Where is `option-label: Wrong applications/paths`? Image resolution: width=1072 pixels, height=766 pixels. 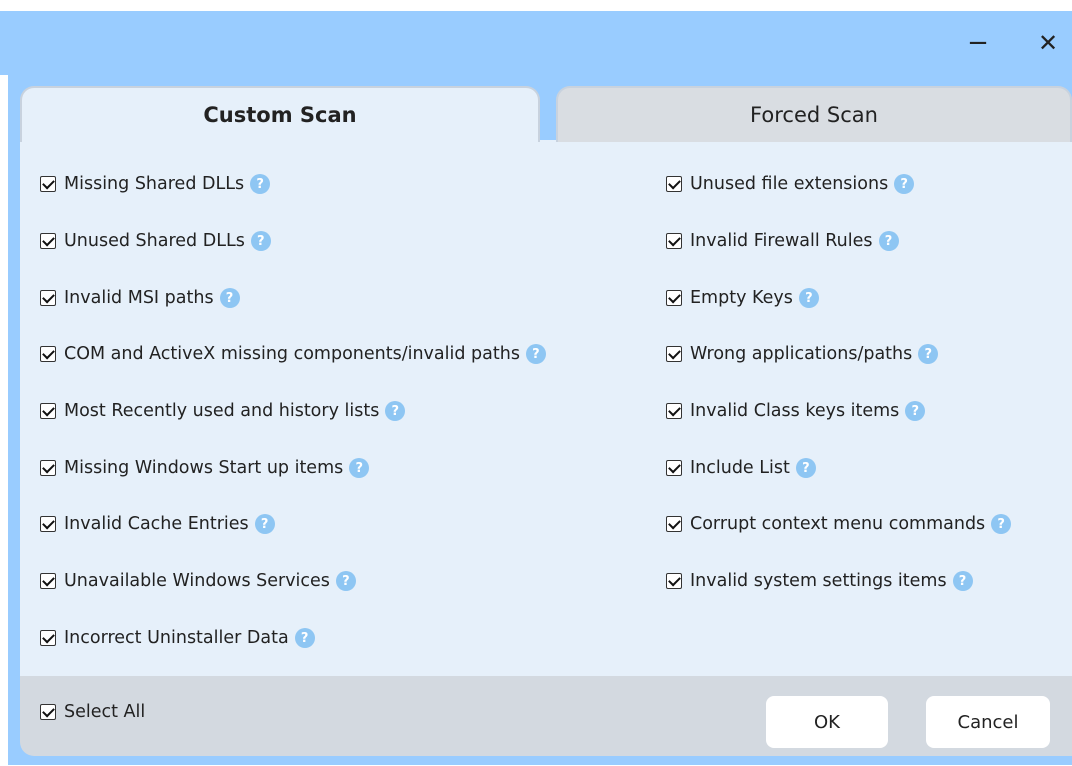 option-label: Wrong applications/paths is located at coordinates (801, 354).